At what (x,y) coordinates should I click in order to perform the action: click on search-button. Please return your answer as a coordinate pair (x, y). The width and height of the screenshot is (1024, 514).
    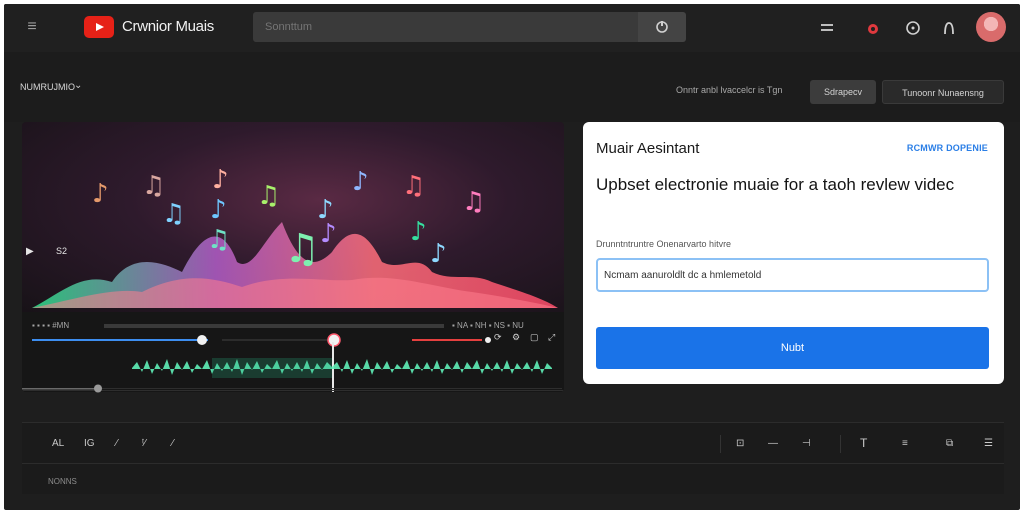
    Looking at the image, I should click on (662, 27).